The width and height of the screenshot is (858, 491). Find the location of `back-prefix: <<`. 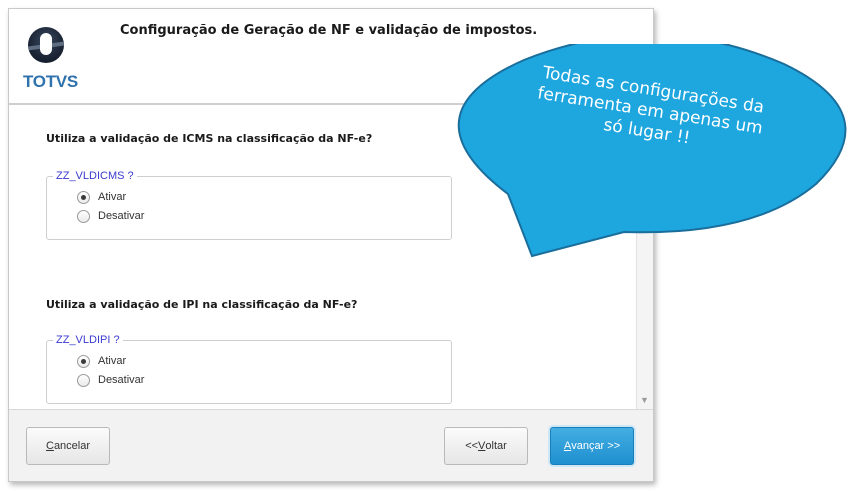

back-prefix: << is located at coordinates (472, 446).